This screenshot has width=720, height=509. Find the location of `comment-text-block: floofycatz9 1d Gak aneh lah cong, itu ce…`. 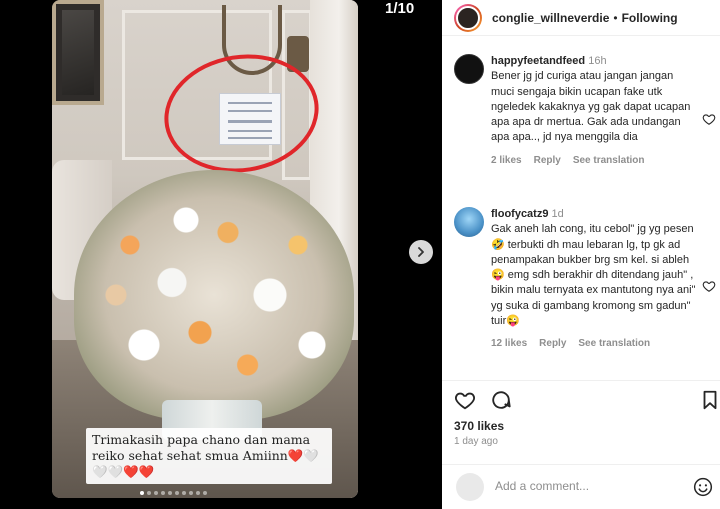

comment-text-block: floofycatz9 1d Gak aneh lah cong, itu ce… is located at coordinates (593, 268).